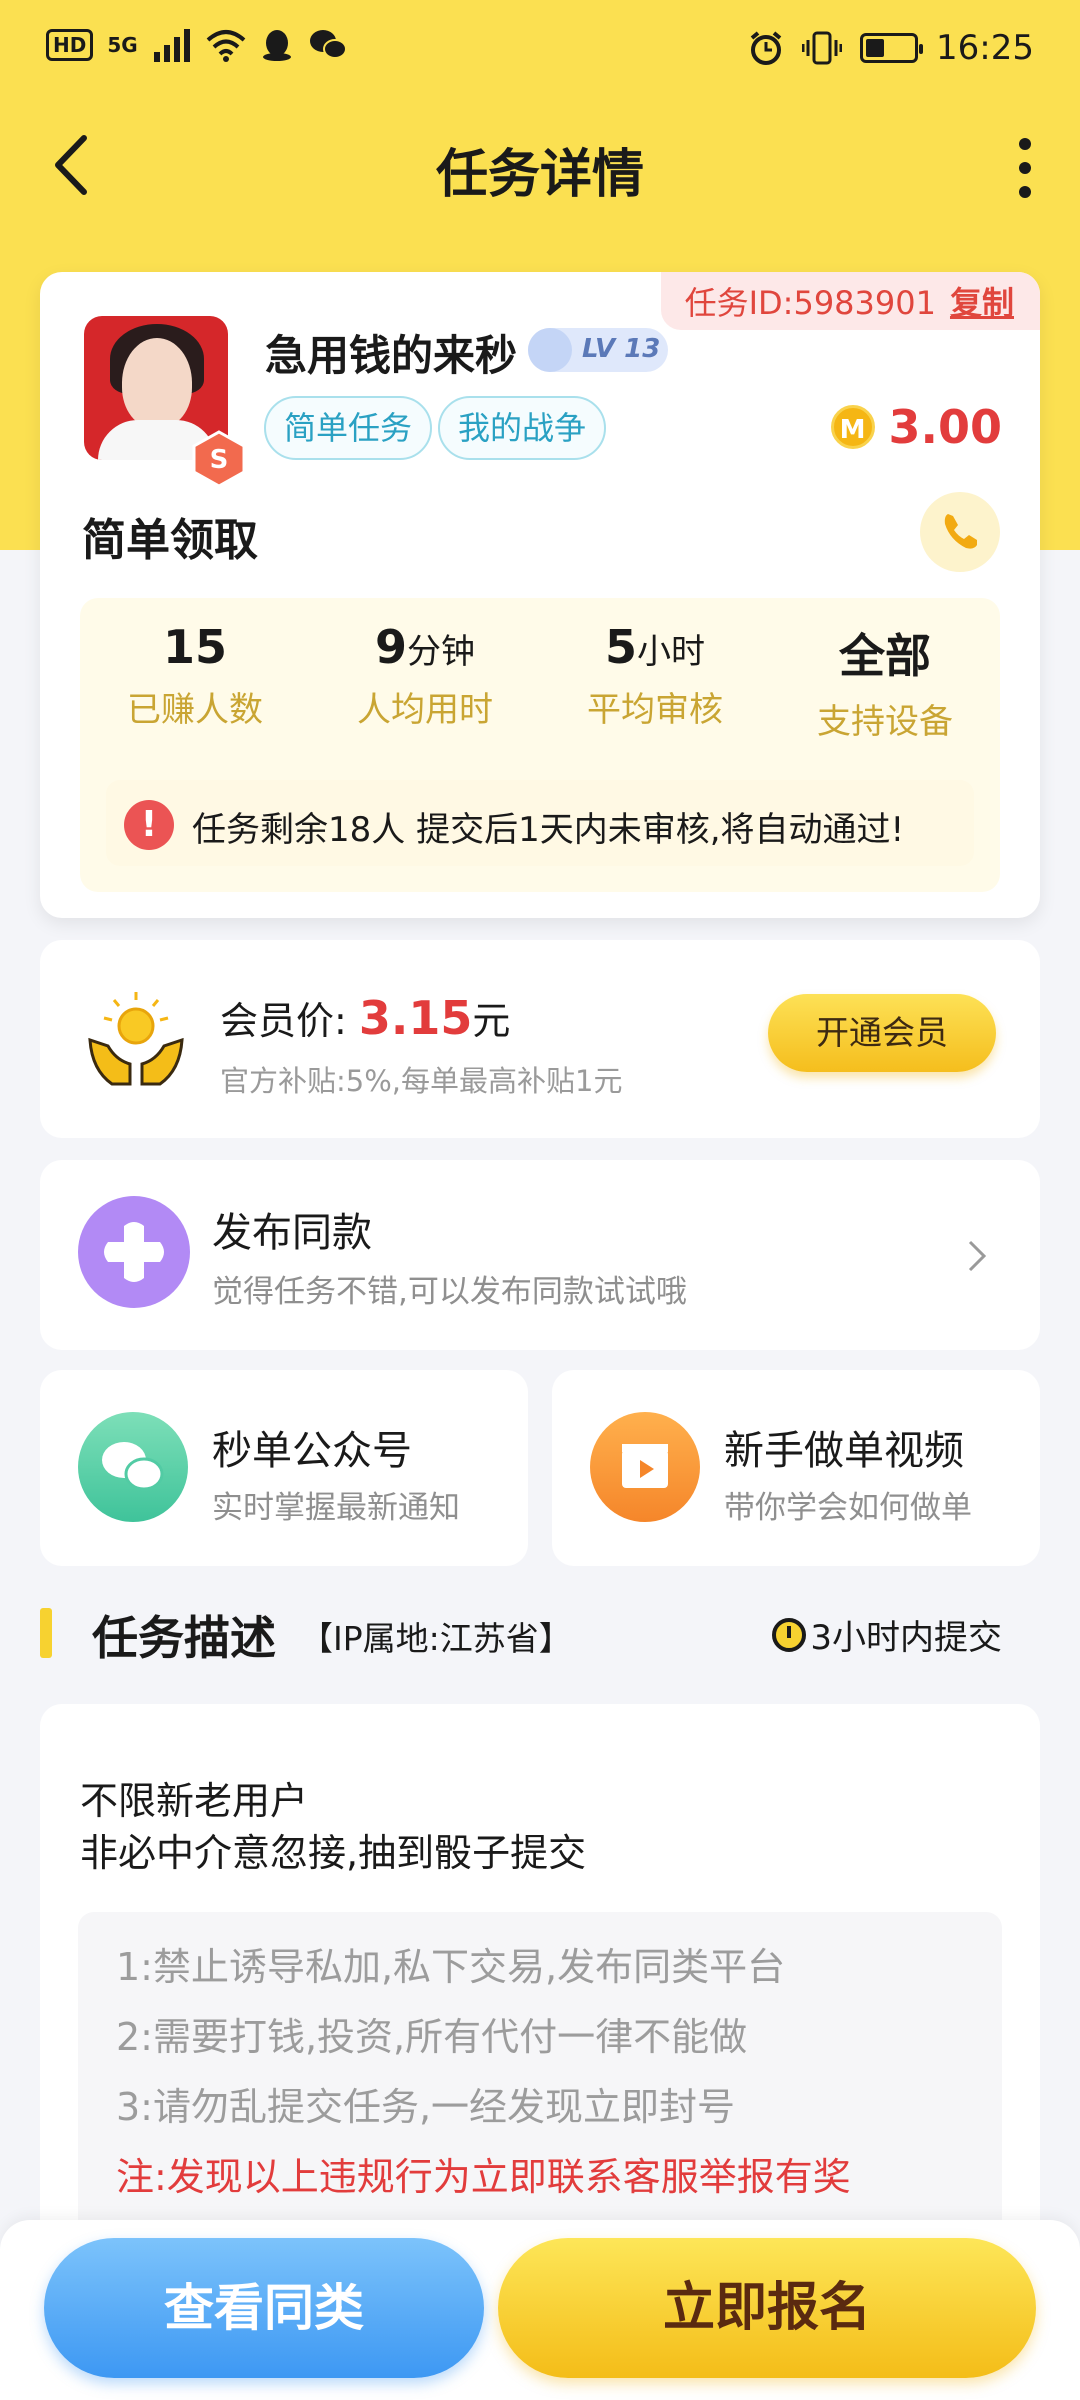 The width and height of the screenshot is (1080, 2400). Describe the element at coordinates (46, 1633) in the screenshot. I see `section-marker` at that location.